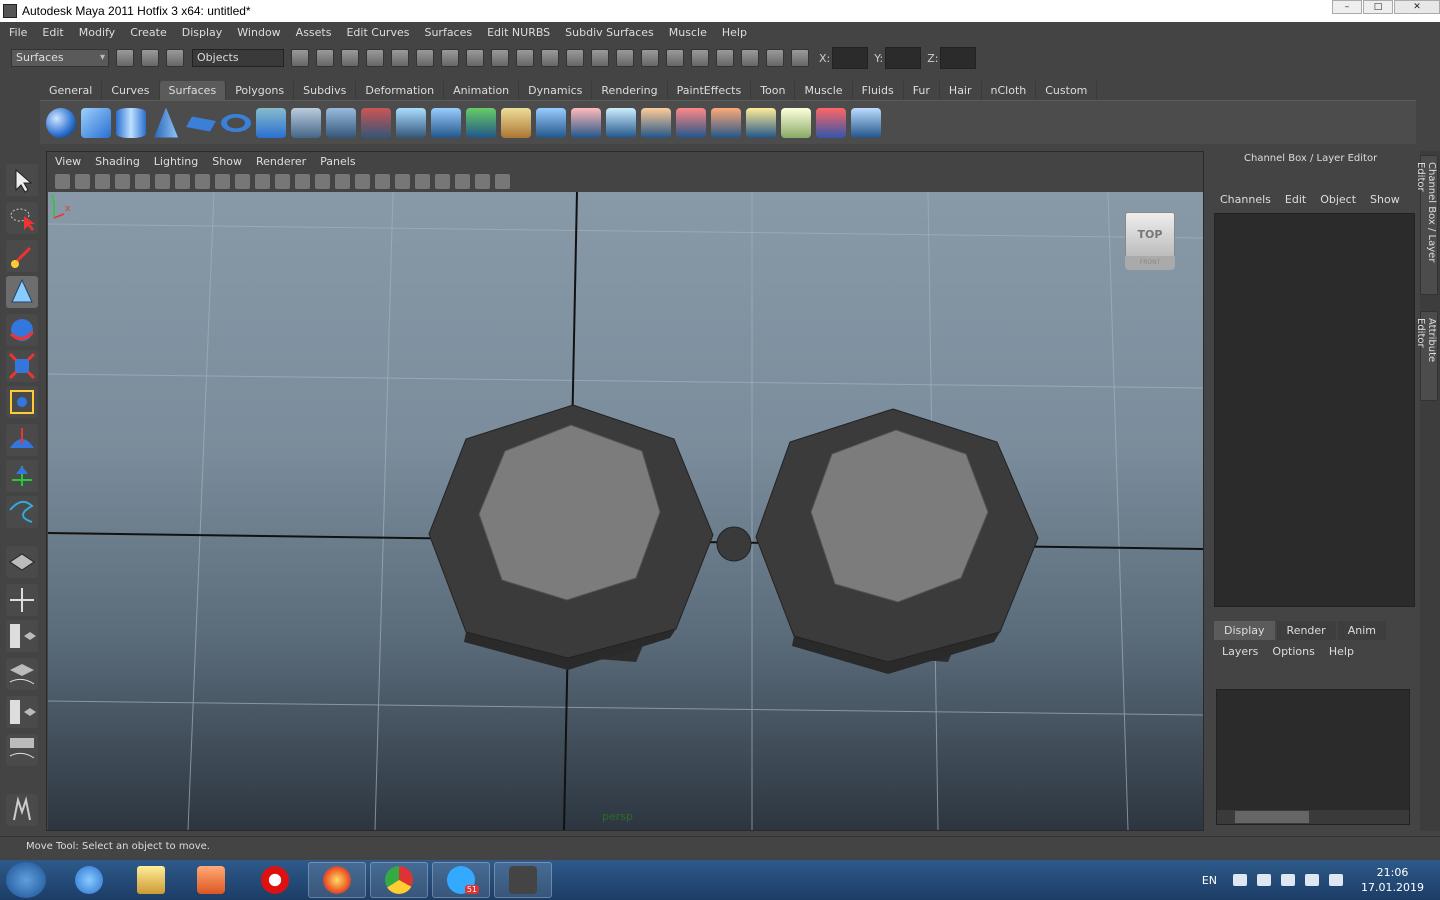  I want to click on channel-menu-edit: Edit, so click(1295, 199).